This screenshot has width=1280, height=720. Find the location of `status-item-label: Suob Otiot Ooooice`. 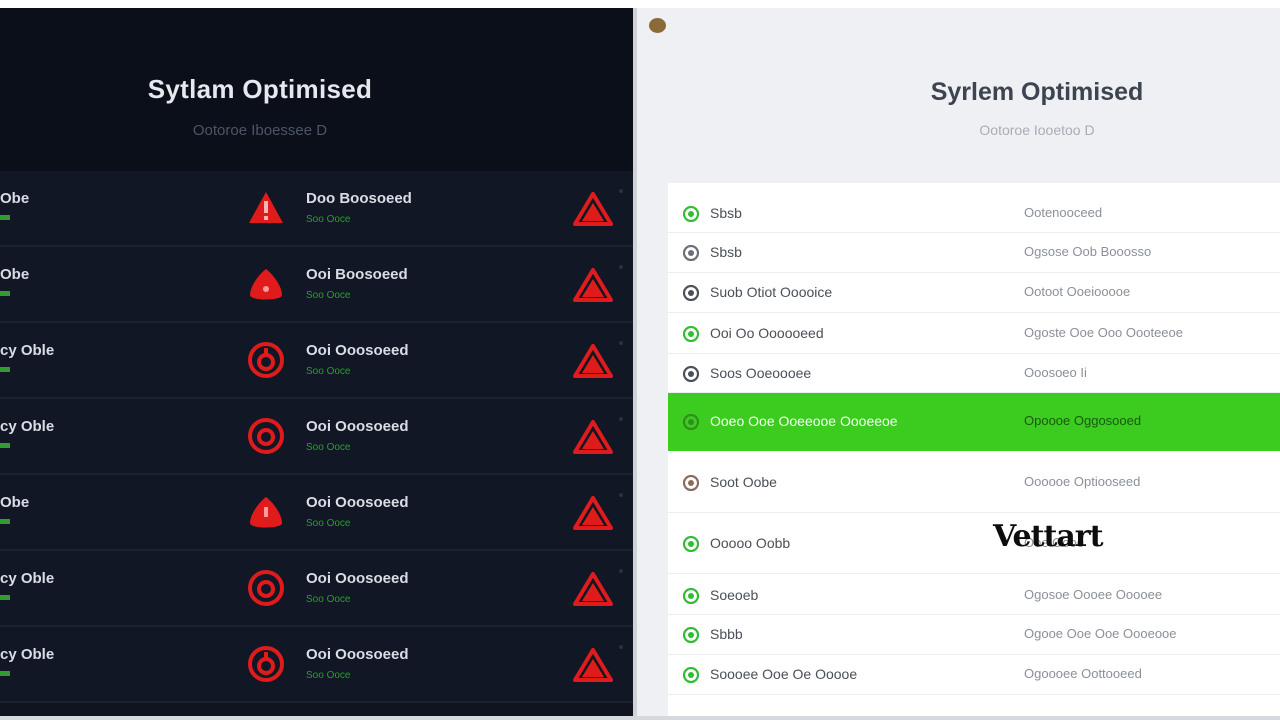

status-item-label: Suob Otiot Ooooice is located at coordinates (771, 292).